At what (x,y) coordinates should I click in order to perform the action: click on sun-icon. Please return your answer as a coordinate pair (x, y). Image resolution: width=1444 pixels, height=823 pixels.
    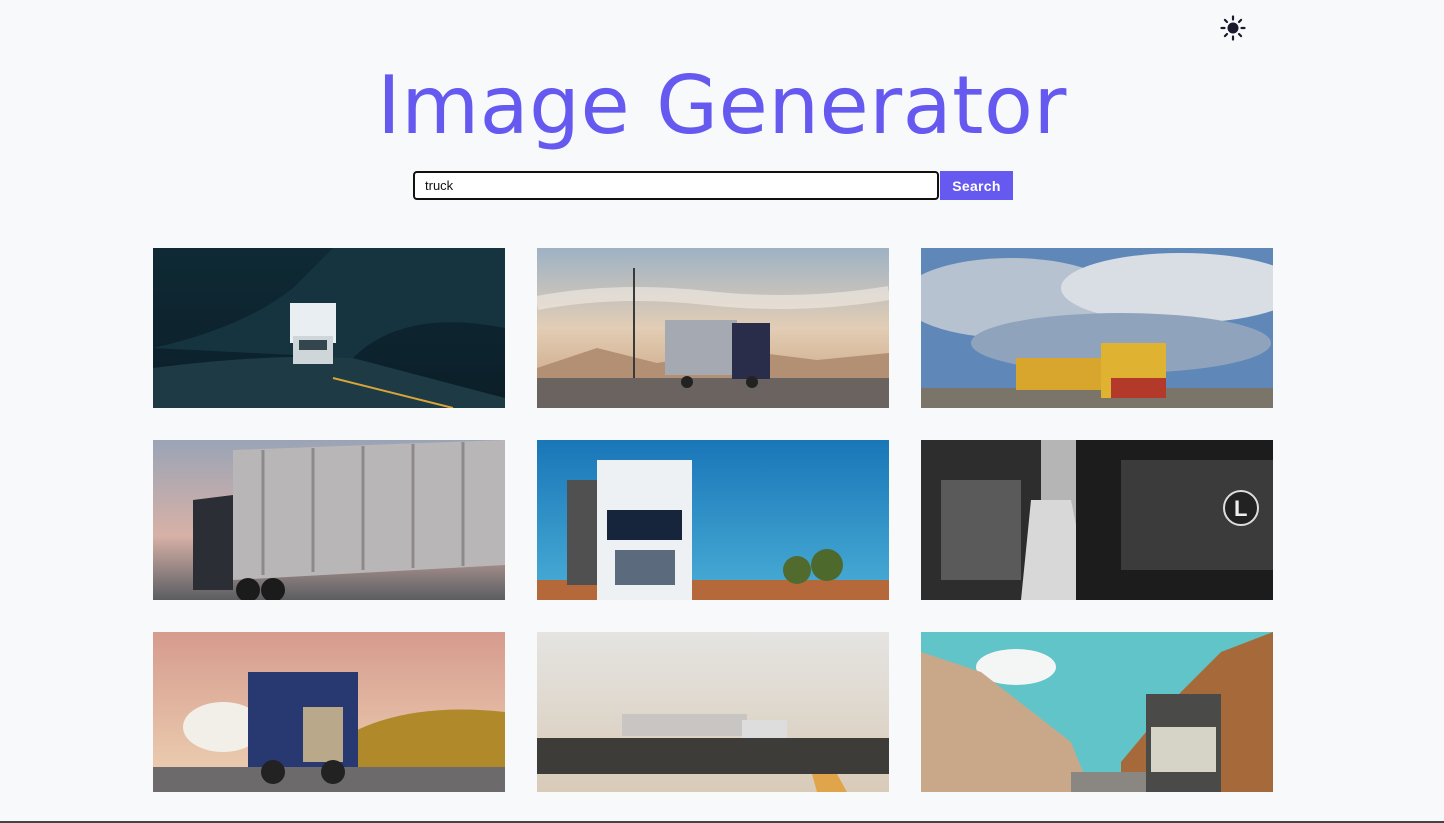
    Looking at the image, I should click on (1233, 28).